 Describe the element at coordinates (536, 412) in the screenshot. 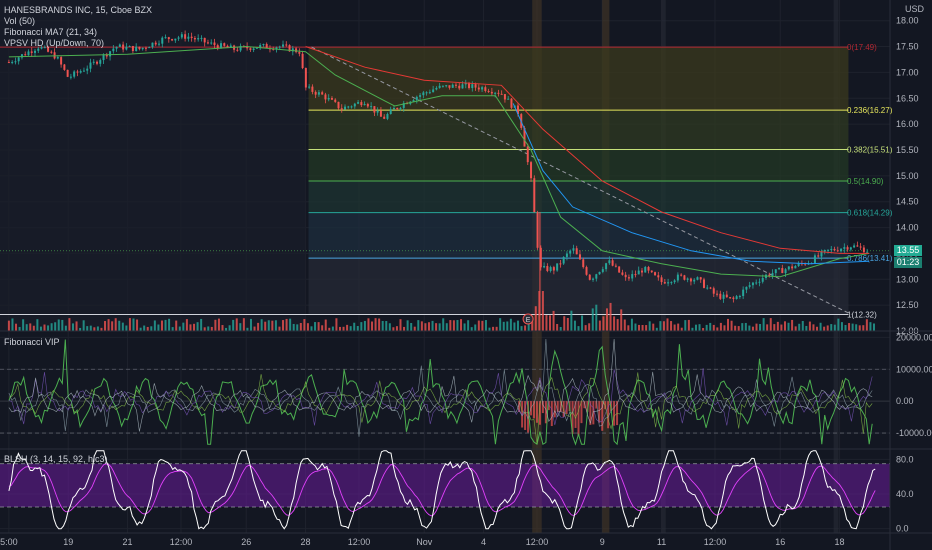

I see `vip-histogram-bar` at that location.